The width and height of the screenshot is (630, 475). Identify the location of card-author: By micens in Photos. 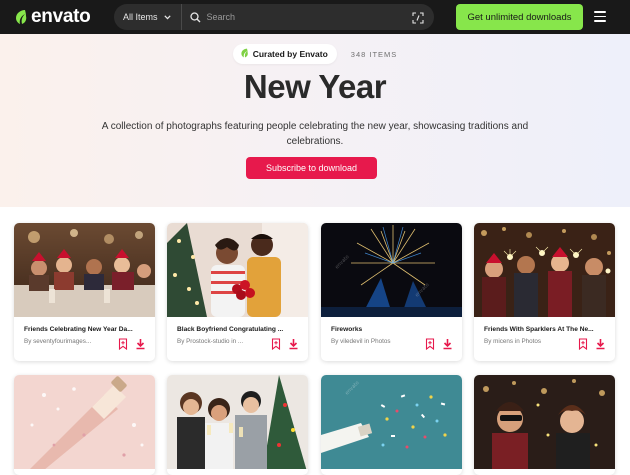
(529, 341).